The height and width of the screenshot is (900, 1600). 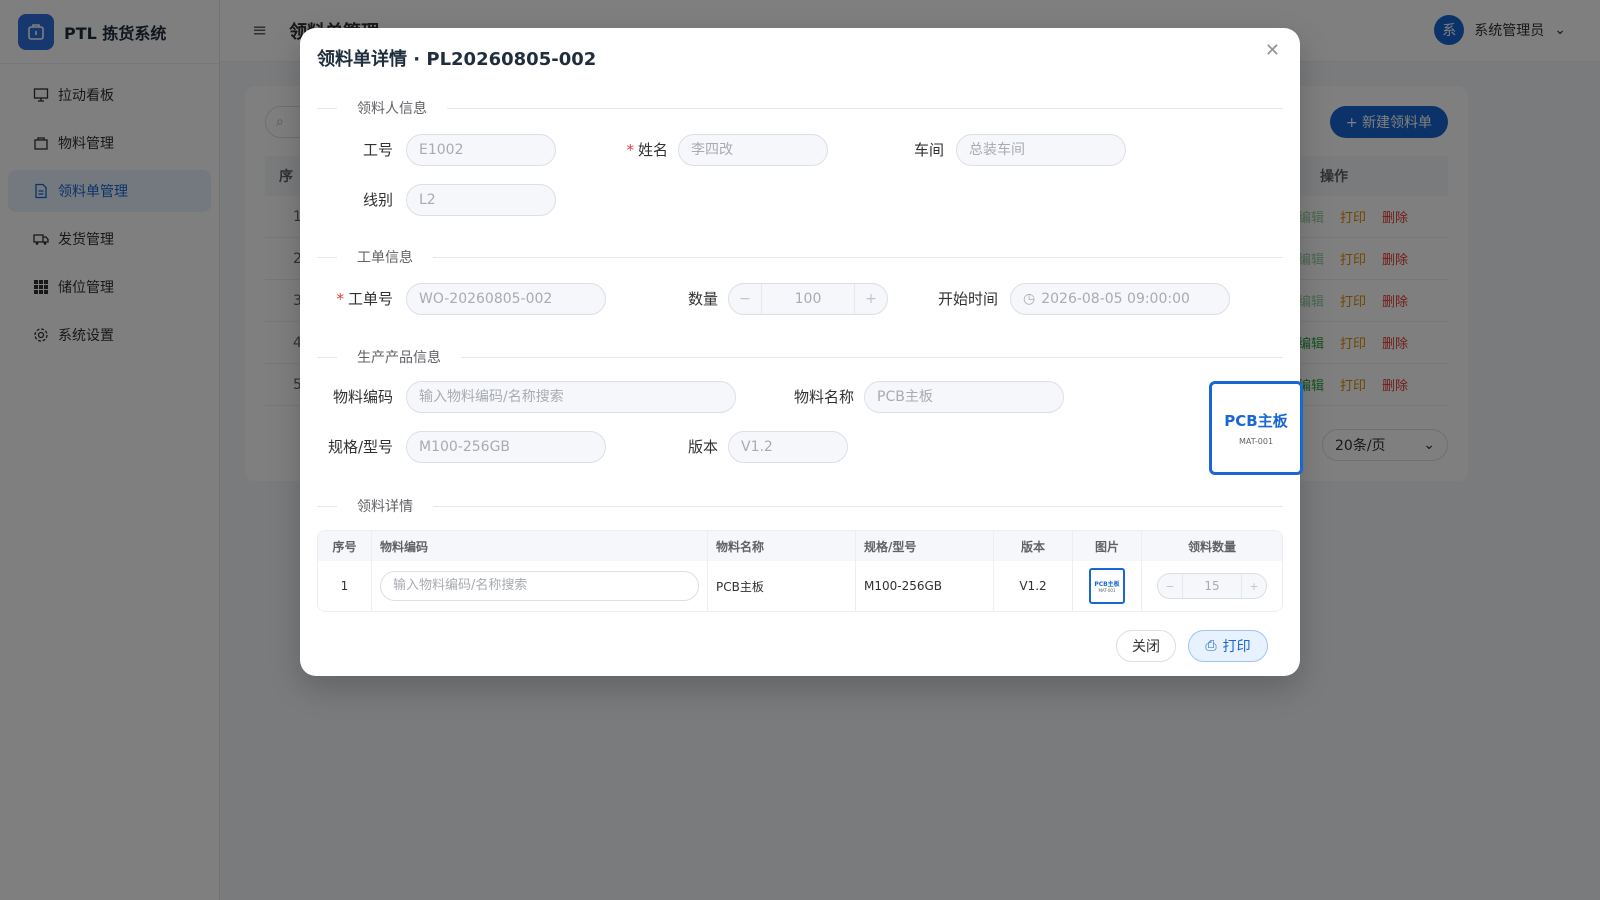 I want to click on row-version: V1.2, so click(x=1033, y=586).